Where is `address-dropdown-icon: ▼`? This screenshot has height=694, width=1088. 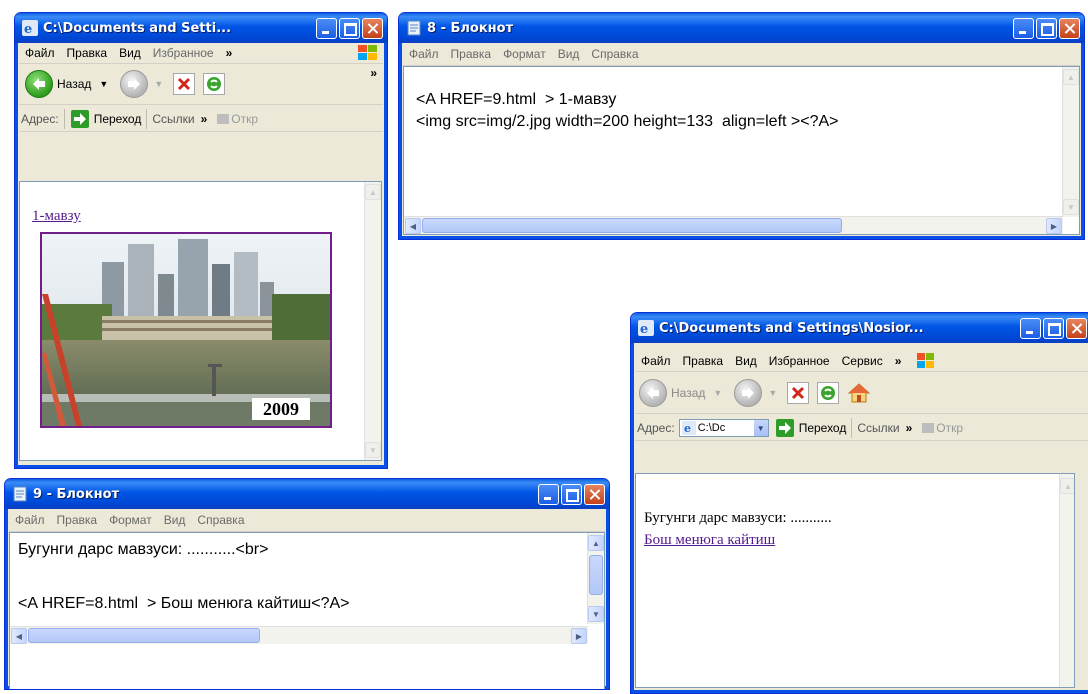 address-dropdown-icon: ▼ is located at coordinates (760, 428).